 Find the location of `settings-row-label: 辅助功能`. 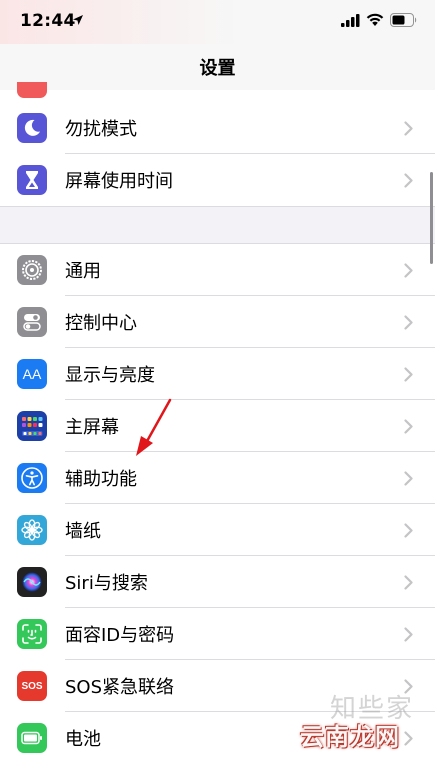

settings-row-label: 辅助功能 is located at coordinates (101, 479).